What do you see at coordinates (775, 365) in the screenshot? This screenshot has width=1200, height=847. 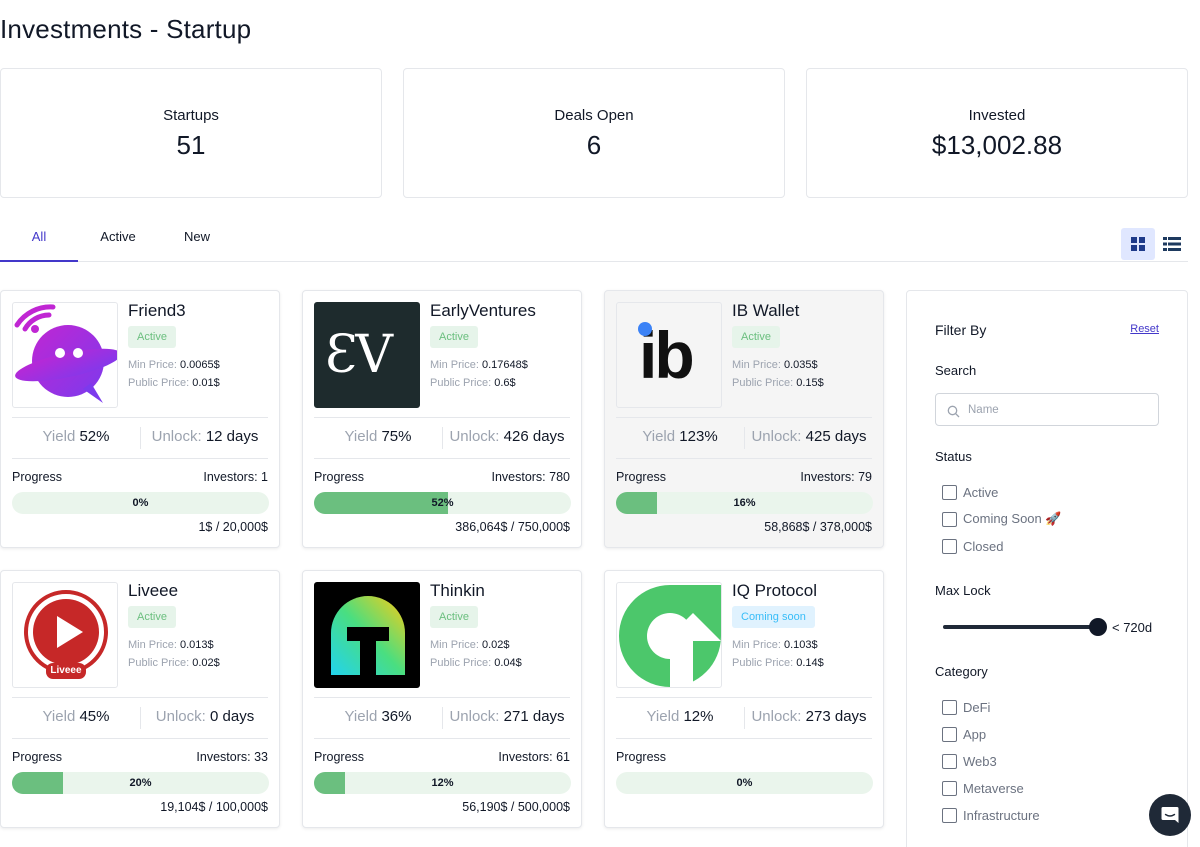 I see `min-price: Min Price: 0.035$` at bounding box center [775, 365].